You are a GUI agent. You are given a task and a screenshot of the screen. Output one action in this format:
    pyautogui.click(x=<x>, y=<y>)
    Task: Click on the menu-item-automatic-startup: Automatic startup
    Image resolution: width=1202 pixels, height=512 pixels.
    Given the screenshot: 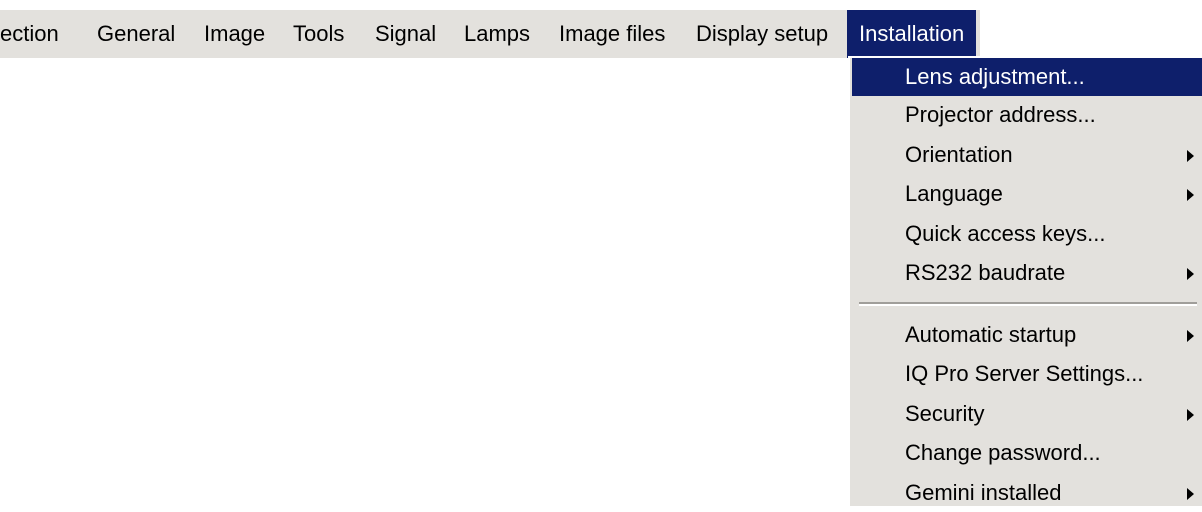 What is the action you would take?
    pyautogui.click(x=1027, y=335)
    